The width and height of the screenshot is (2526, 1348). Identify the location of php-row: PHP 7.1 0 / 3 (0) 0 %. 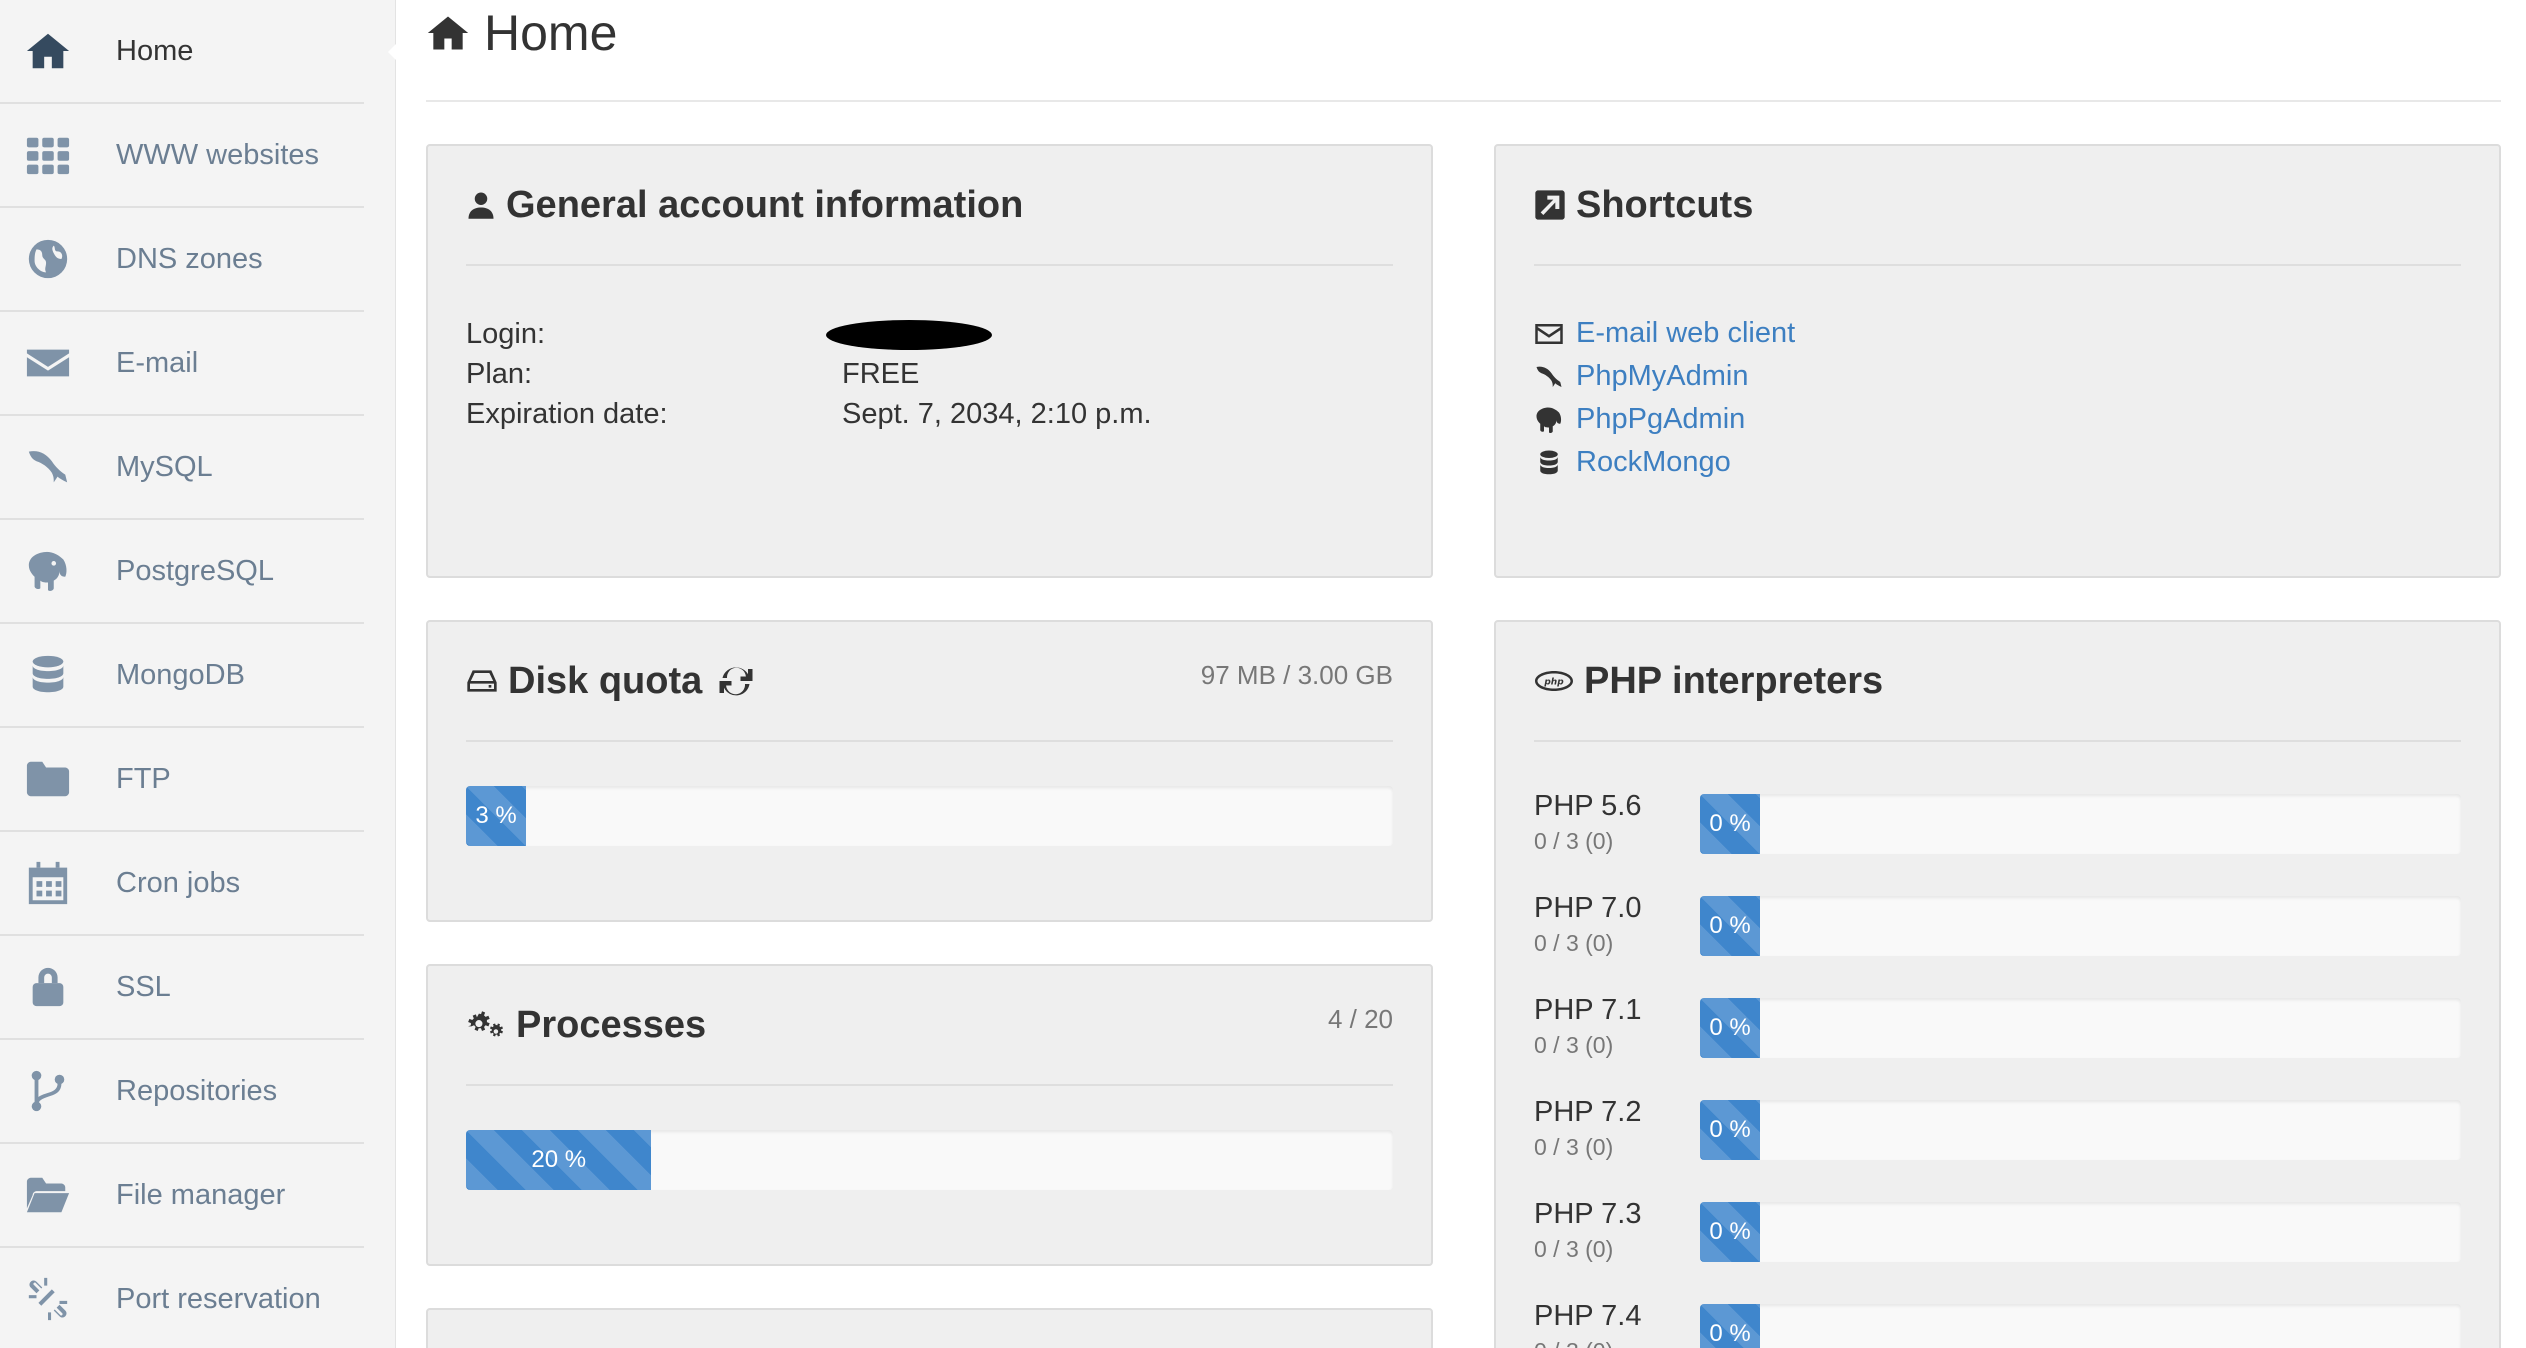
(1997, 1037).